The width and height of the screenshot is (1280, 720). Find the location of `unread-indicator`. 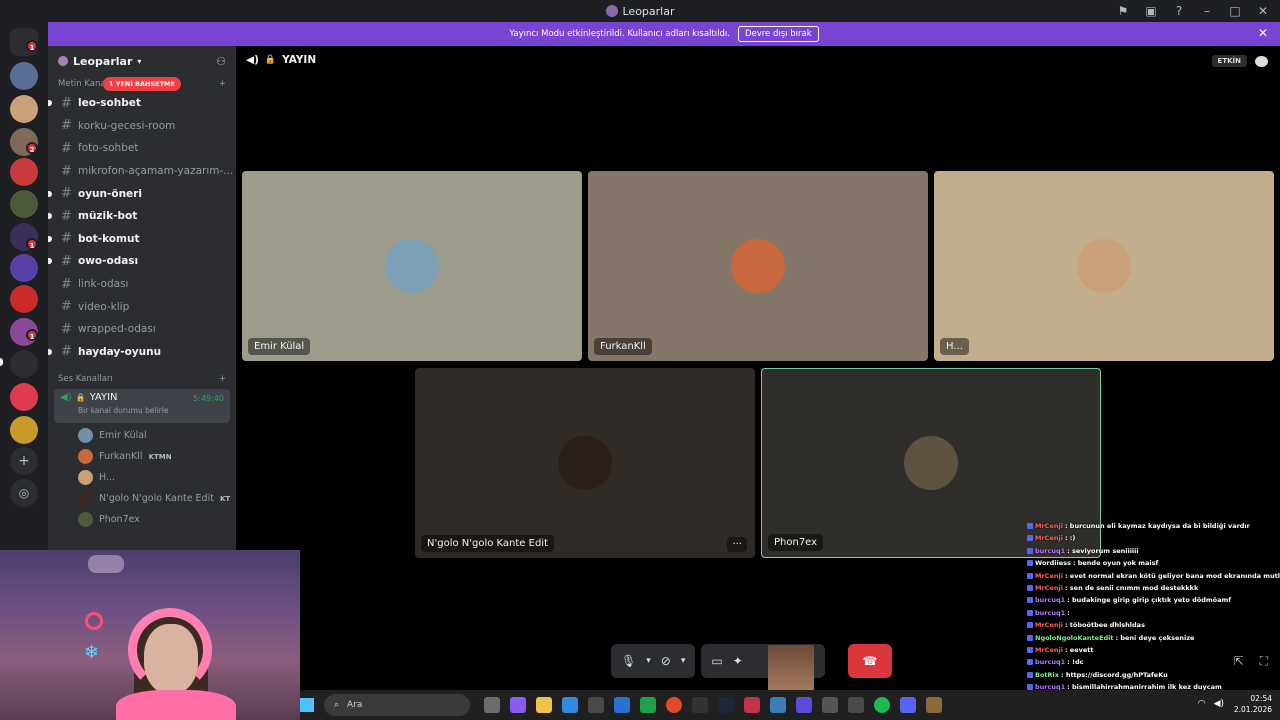

unread-indicator is located at coordinates (50, 103).